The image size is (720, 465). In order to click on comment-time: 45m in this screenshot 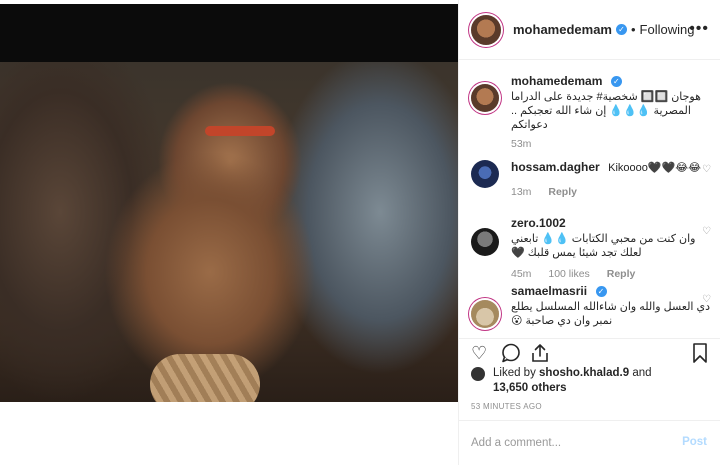, I will do `click(521, 274)`.